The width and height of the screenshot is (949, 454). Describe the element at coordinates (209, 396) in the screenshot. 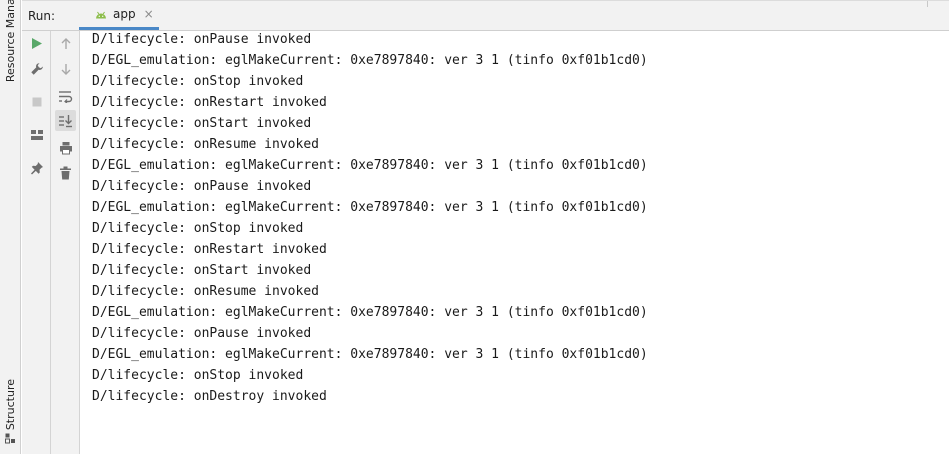

I see `log-line: D/lifecycle: onDestroy invoked` at that location.